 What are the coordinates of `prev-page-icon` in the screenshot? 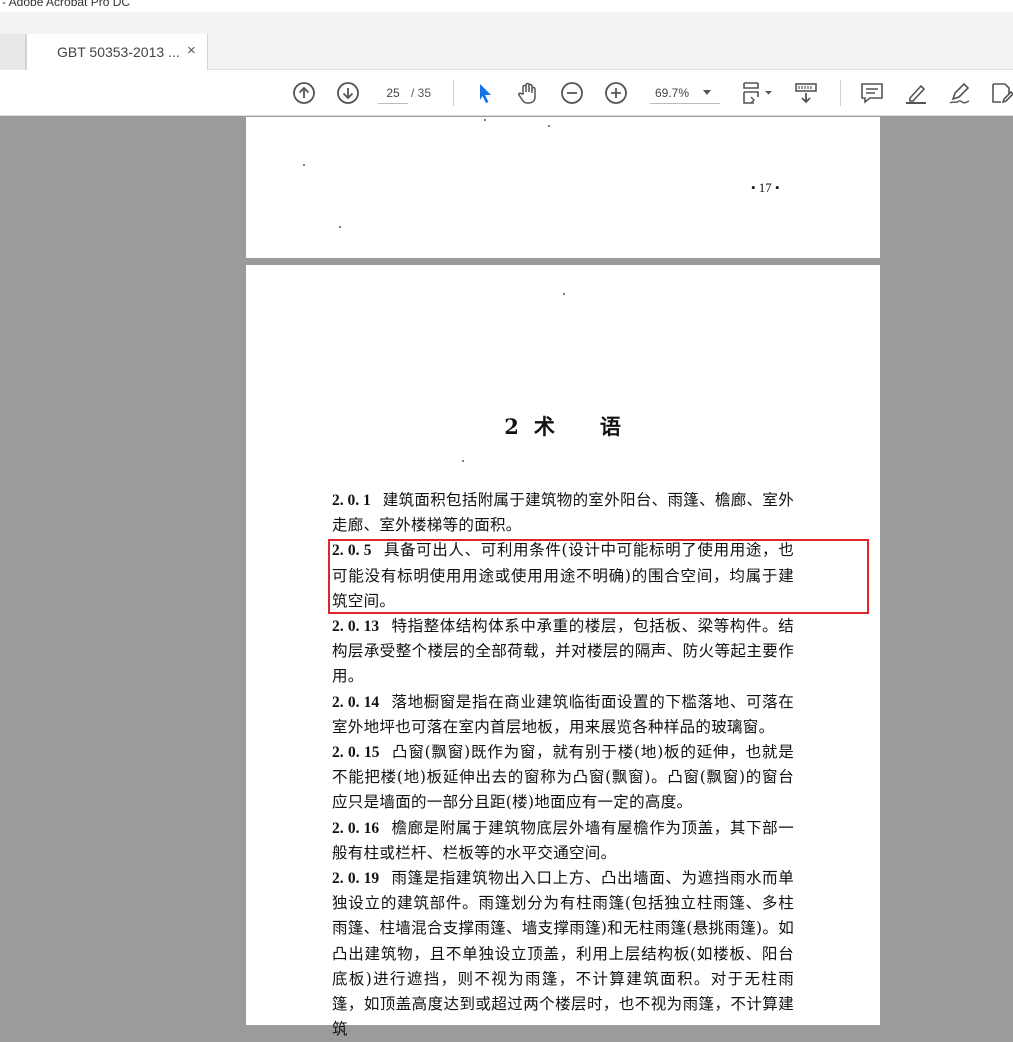 It's located at (304, 93).